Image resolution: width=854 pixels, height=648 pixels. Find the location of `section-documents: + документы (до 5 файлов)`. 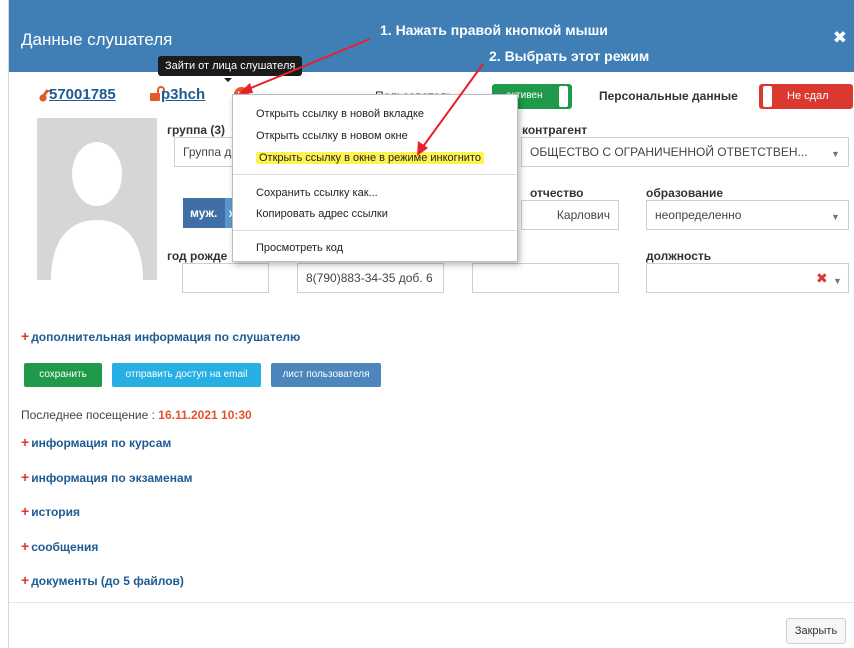

section-documents: + документы (до 5 файлов) is located at coordinates (102, 580).